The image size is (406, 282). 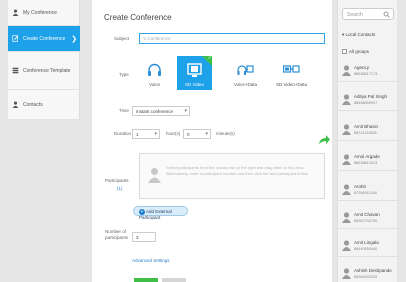 I want to click on contact-name: Amit Lingala, so click(x=366, y=242).